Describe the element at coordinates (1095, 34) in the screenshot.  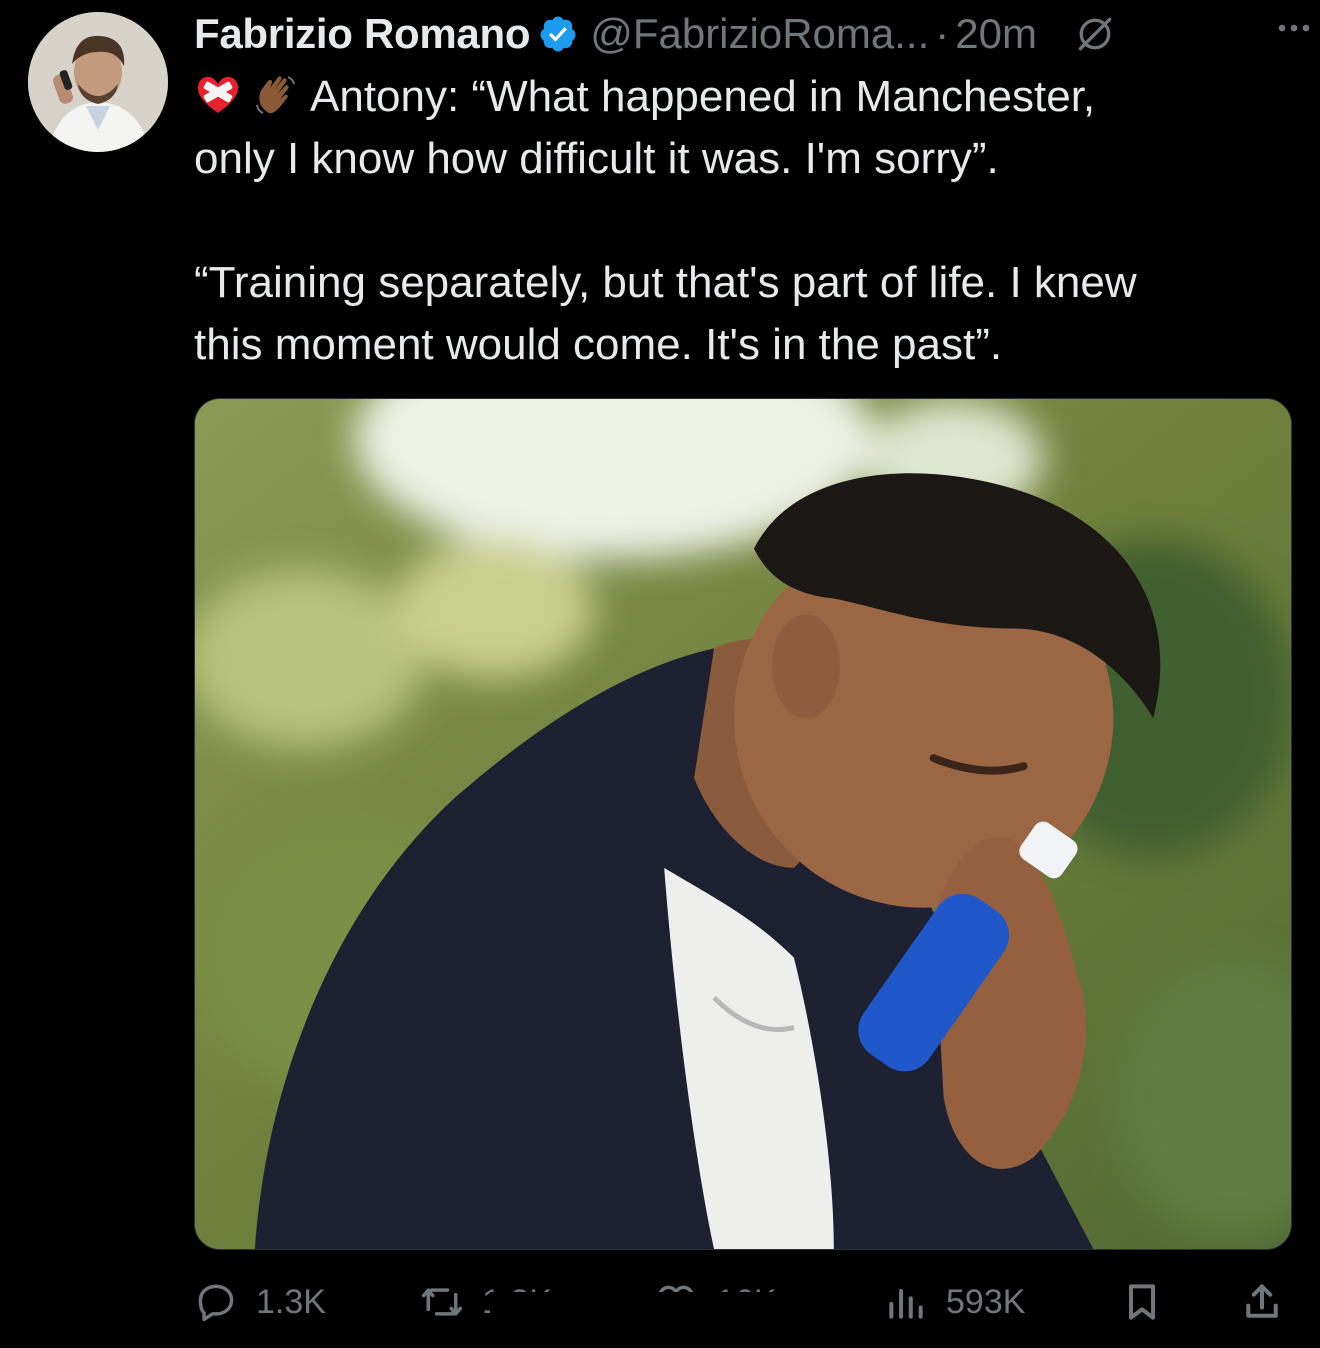
I see `grok-icon` at that location.